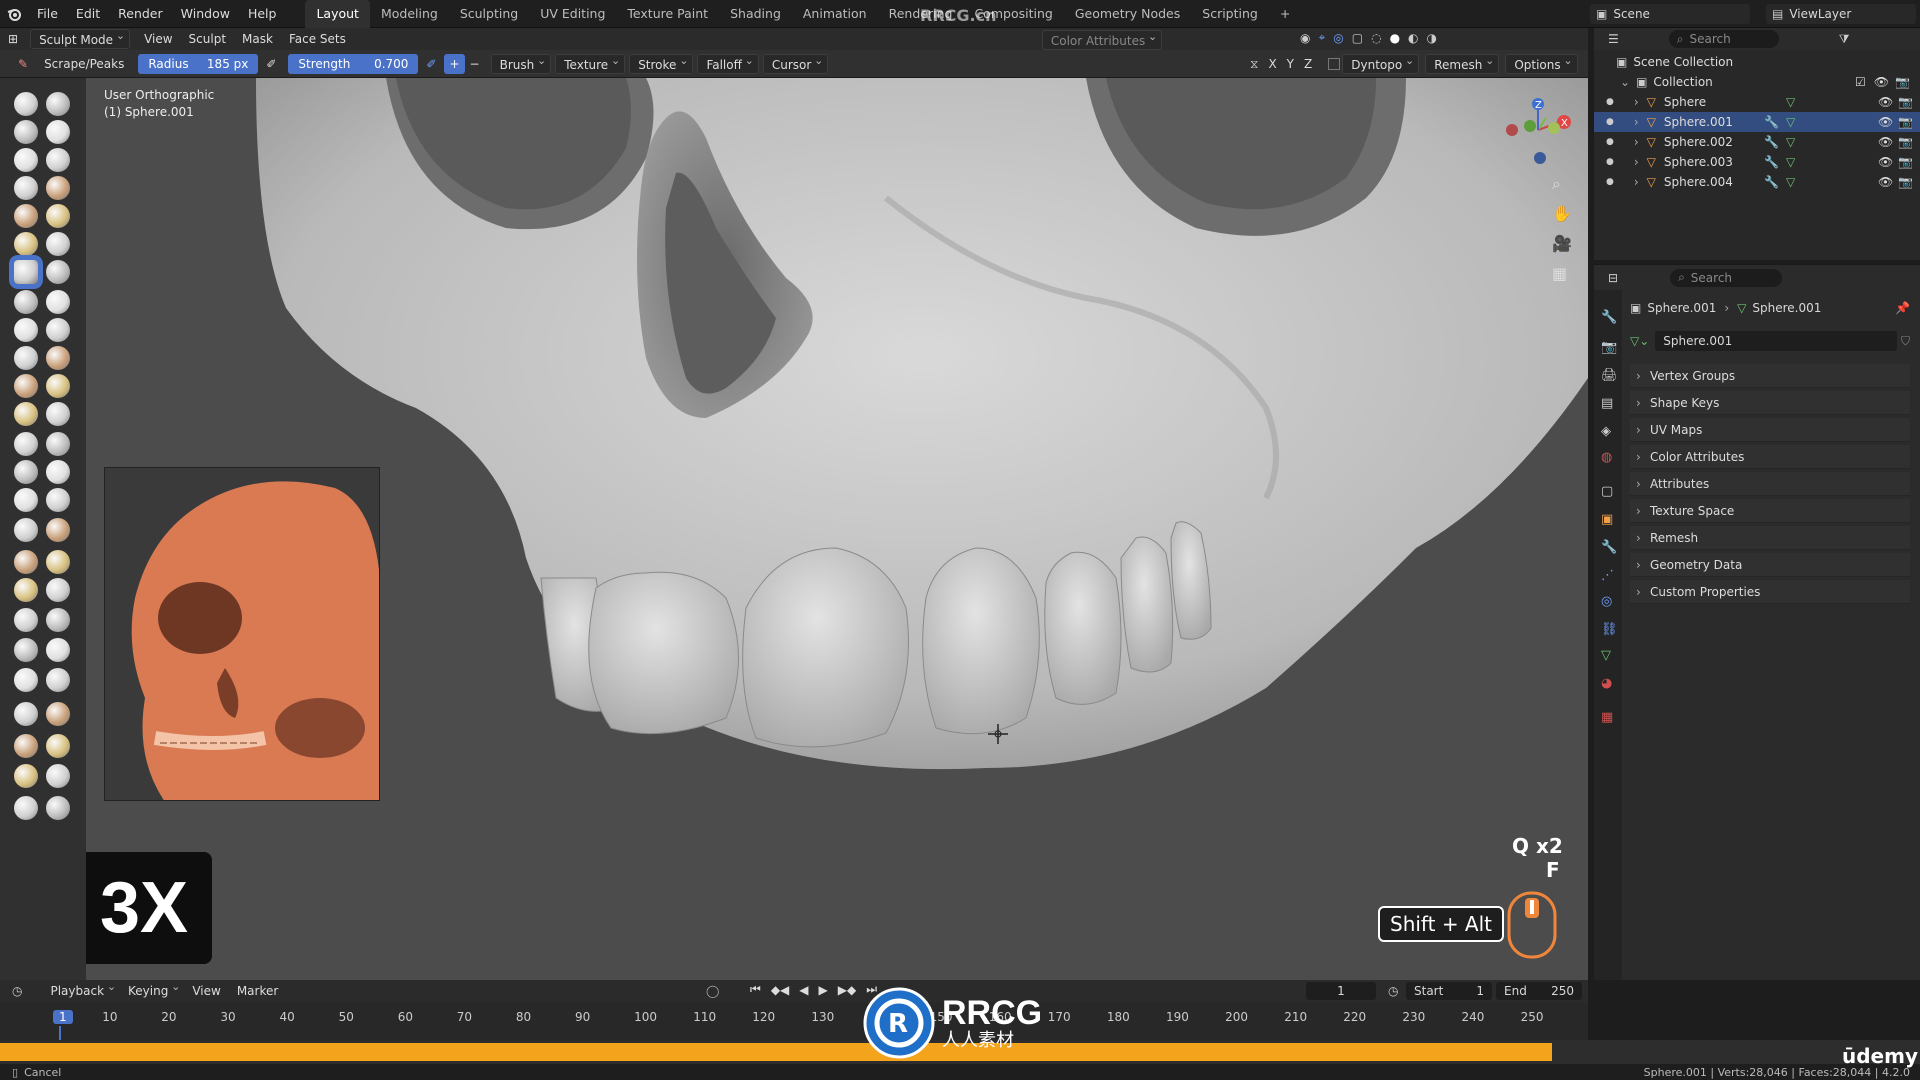 The width and height of the screenshot is (1920, 1080). Describe the element at coordinates (1770, 430) in the screenshot. I see `property-panel-uv-maps: UV Maps` at that location.